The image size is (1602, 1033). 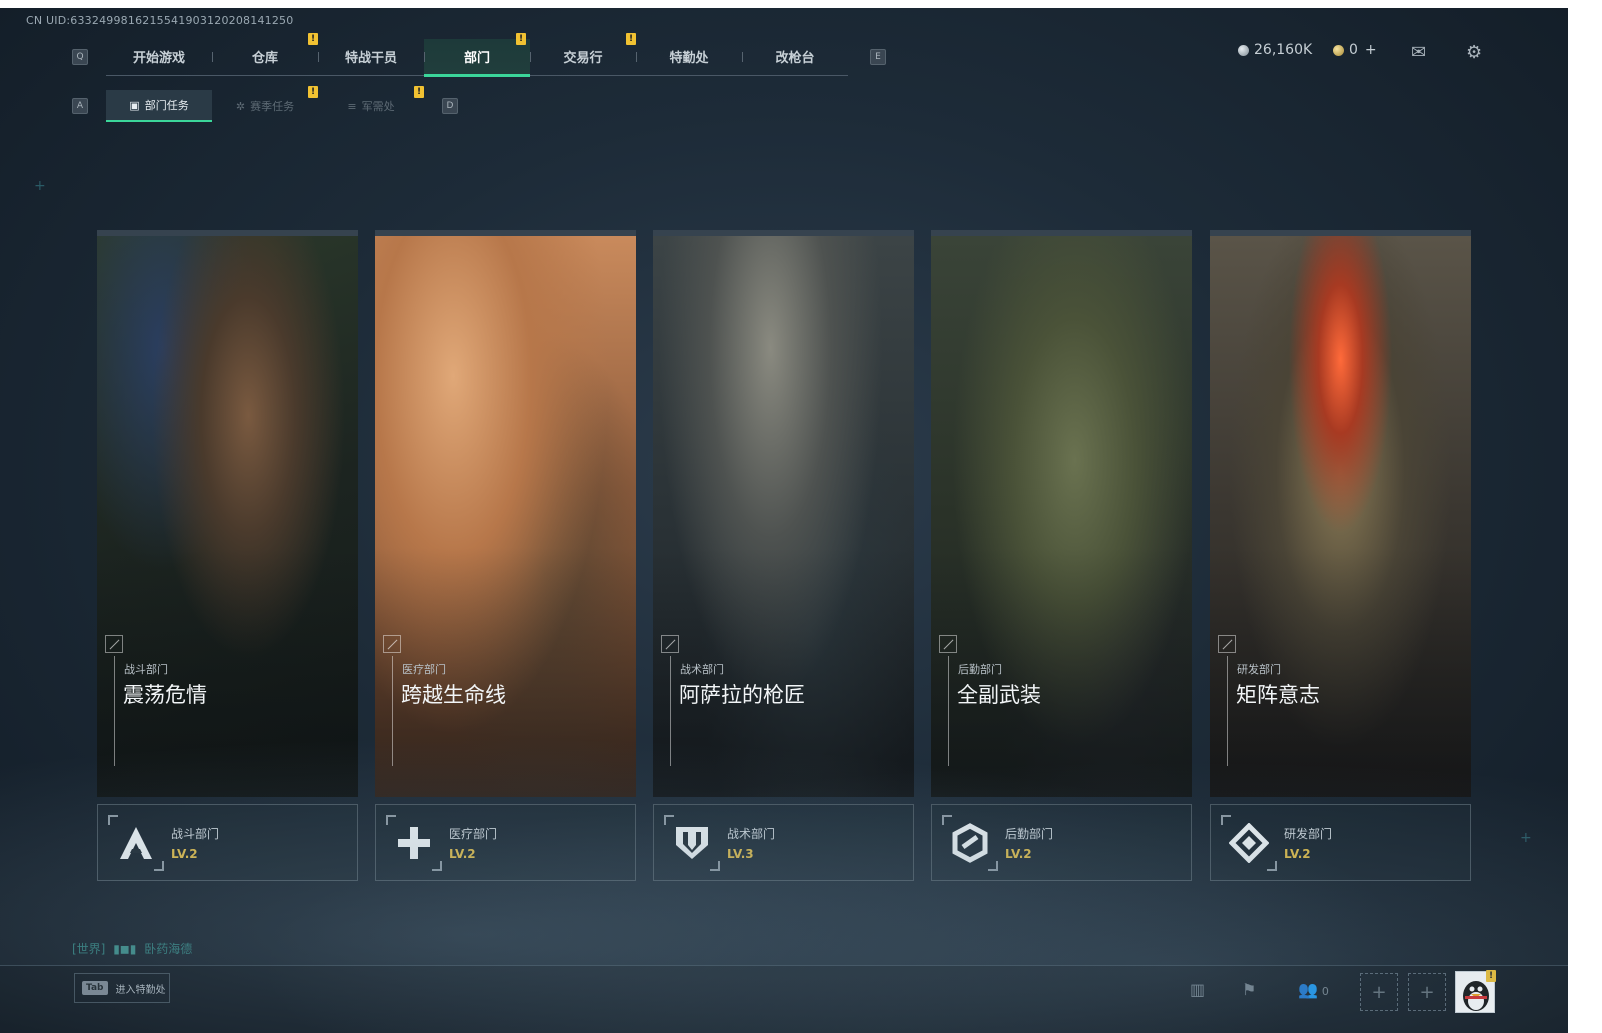 What do you see at coordinates (742, 695) in the screenshot?
I see `card-title: 阿萨拉的枪匠` at bounding box center [742, 695].